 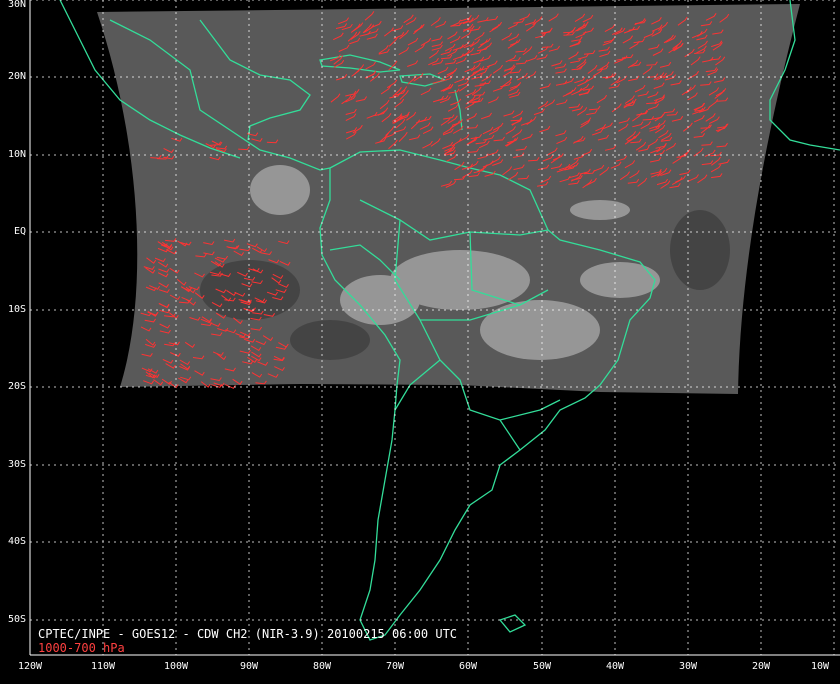 I want to click on longitude-label: 120W, so click(x=30, y=666).